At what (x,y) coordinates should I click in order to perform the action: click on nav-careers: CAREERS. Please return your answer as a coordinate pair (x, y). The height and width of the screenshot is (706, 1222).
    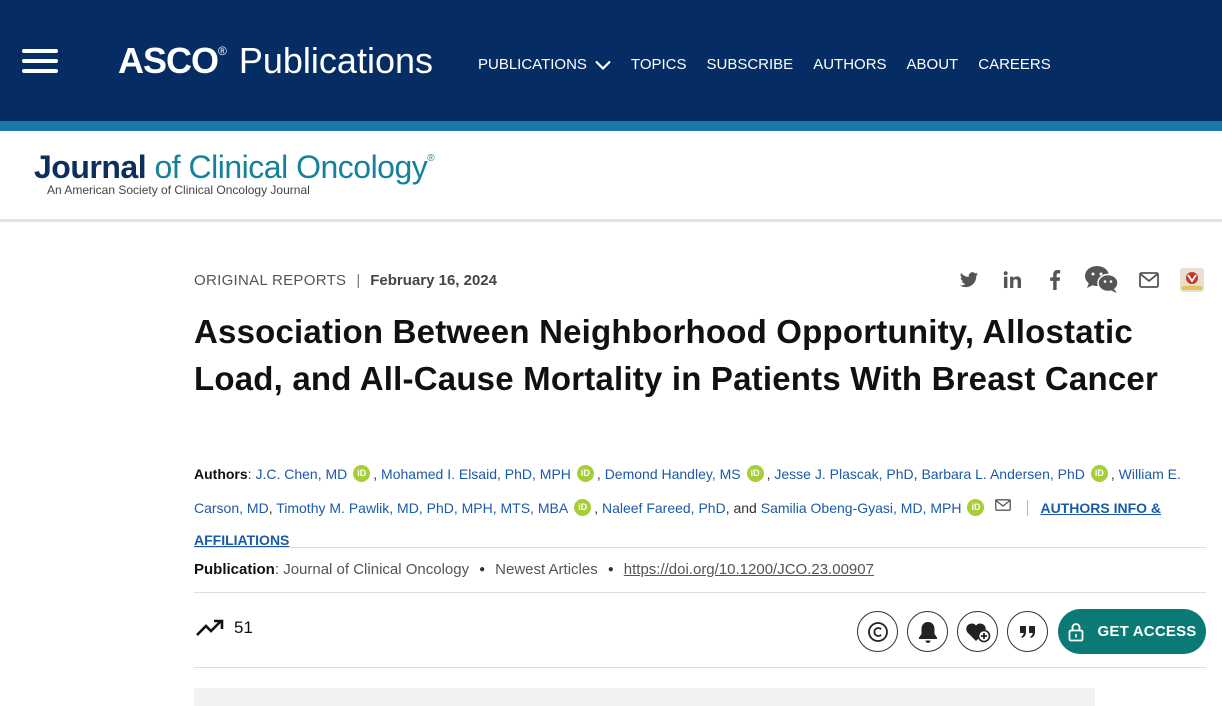
    Looking at the image, I should click on (1014, 64).